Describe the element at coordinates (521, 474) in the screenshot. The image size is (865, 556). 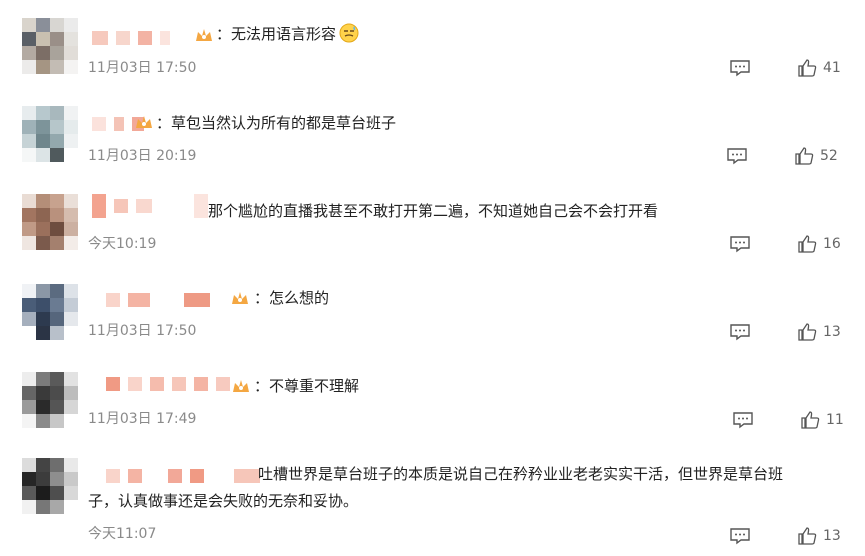
I see `comment-text: 吐槽世界是草台班子的本质是说自己在矜矜业业老老实实干活，但世界是草台班` at that location.